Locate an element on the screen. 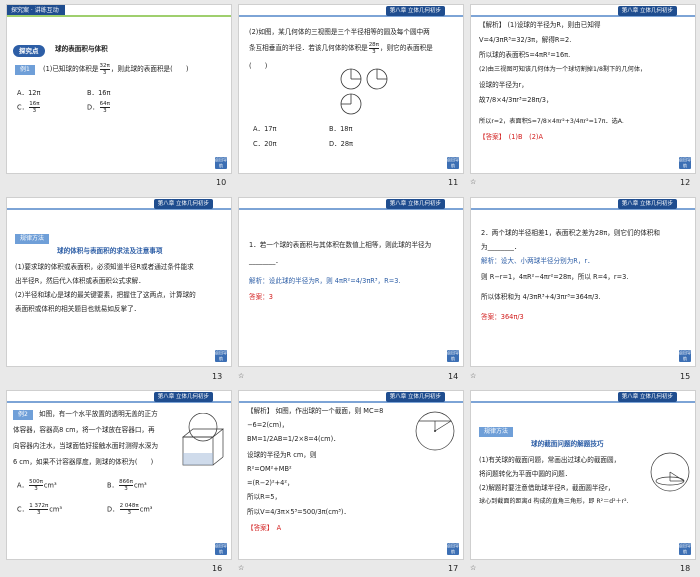 Image resolution: width=700 pixels, height=577 pixels. question-line-2: 体容器，容器高8 cm，将一个球放在容器口，再 is located at coordinates (84, 430).